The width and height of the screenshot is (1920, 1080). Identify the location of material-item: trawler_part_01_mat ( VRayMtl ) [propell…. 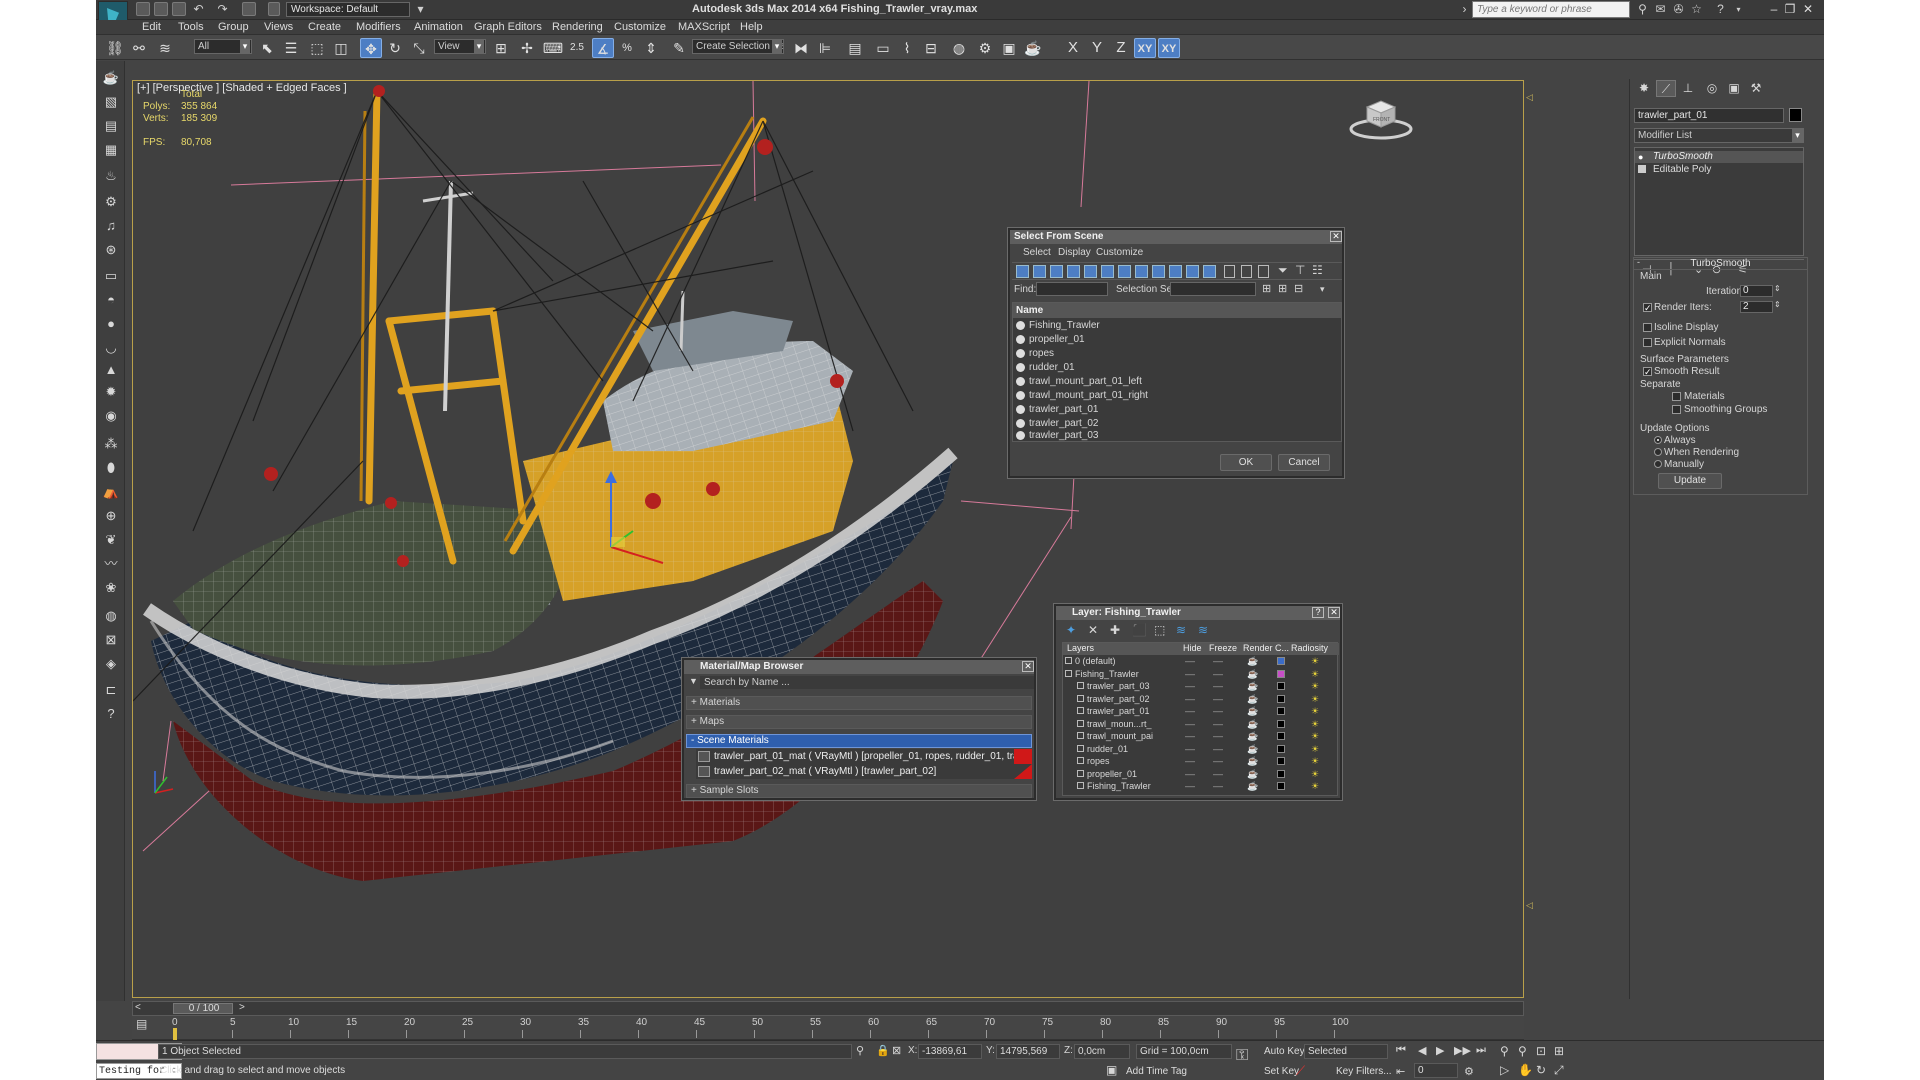
(864, 756).